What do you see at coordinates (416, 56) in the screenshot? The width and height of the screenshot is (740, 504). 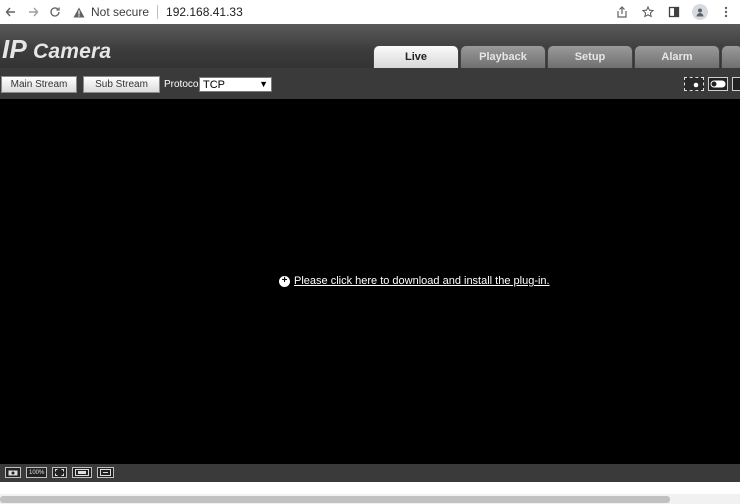 I see `tab-live: Live` at bounding box center [416, 56].